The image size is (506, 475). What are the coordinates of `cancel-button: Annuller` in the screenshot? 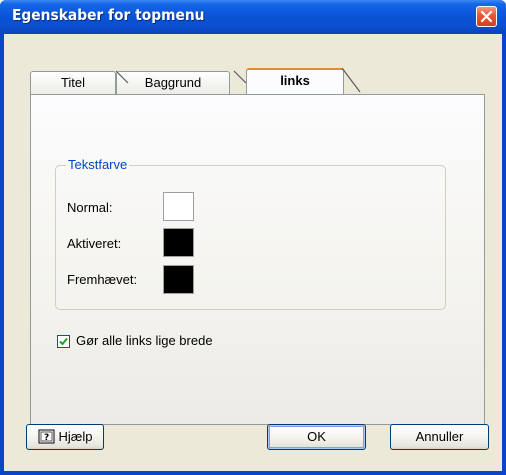 It's located at (439, 437).